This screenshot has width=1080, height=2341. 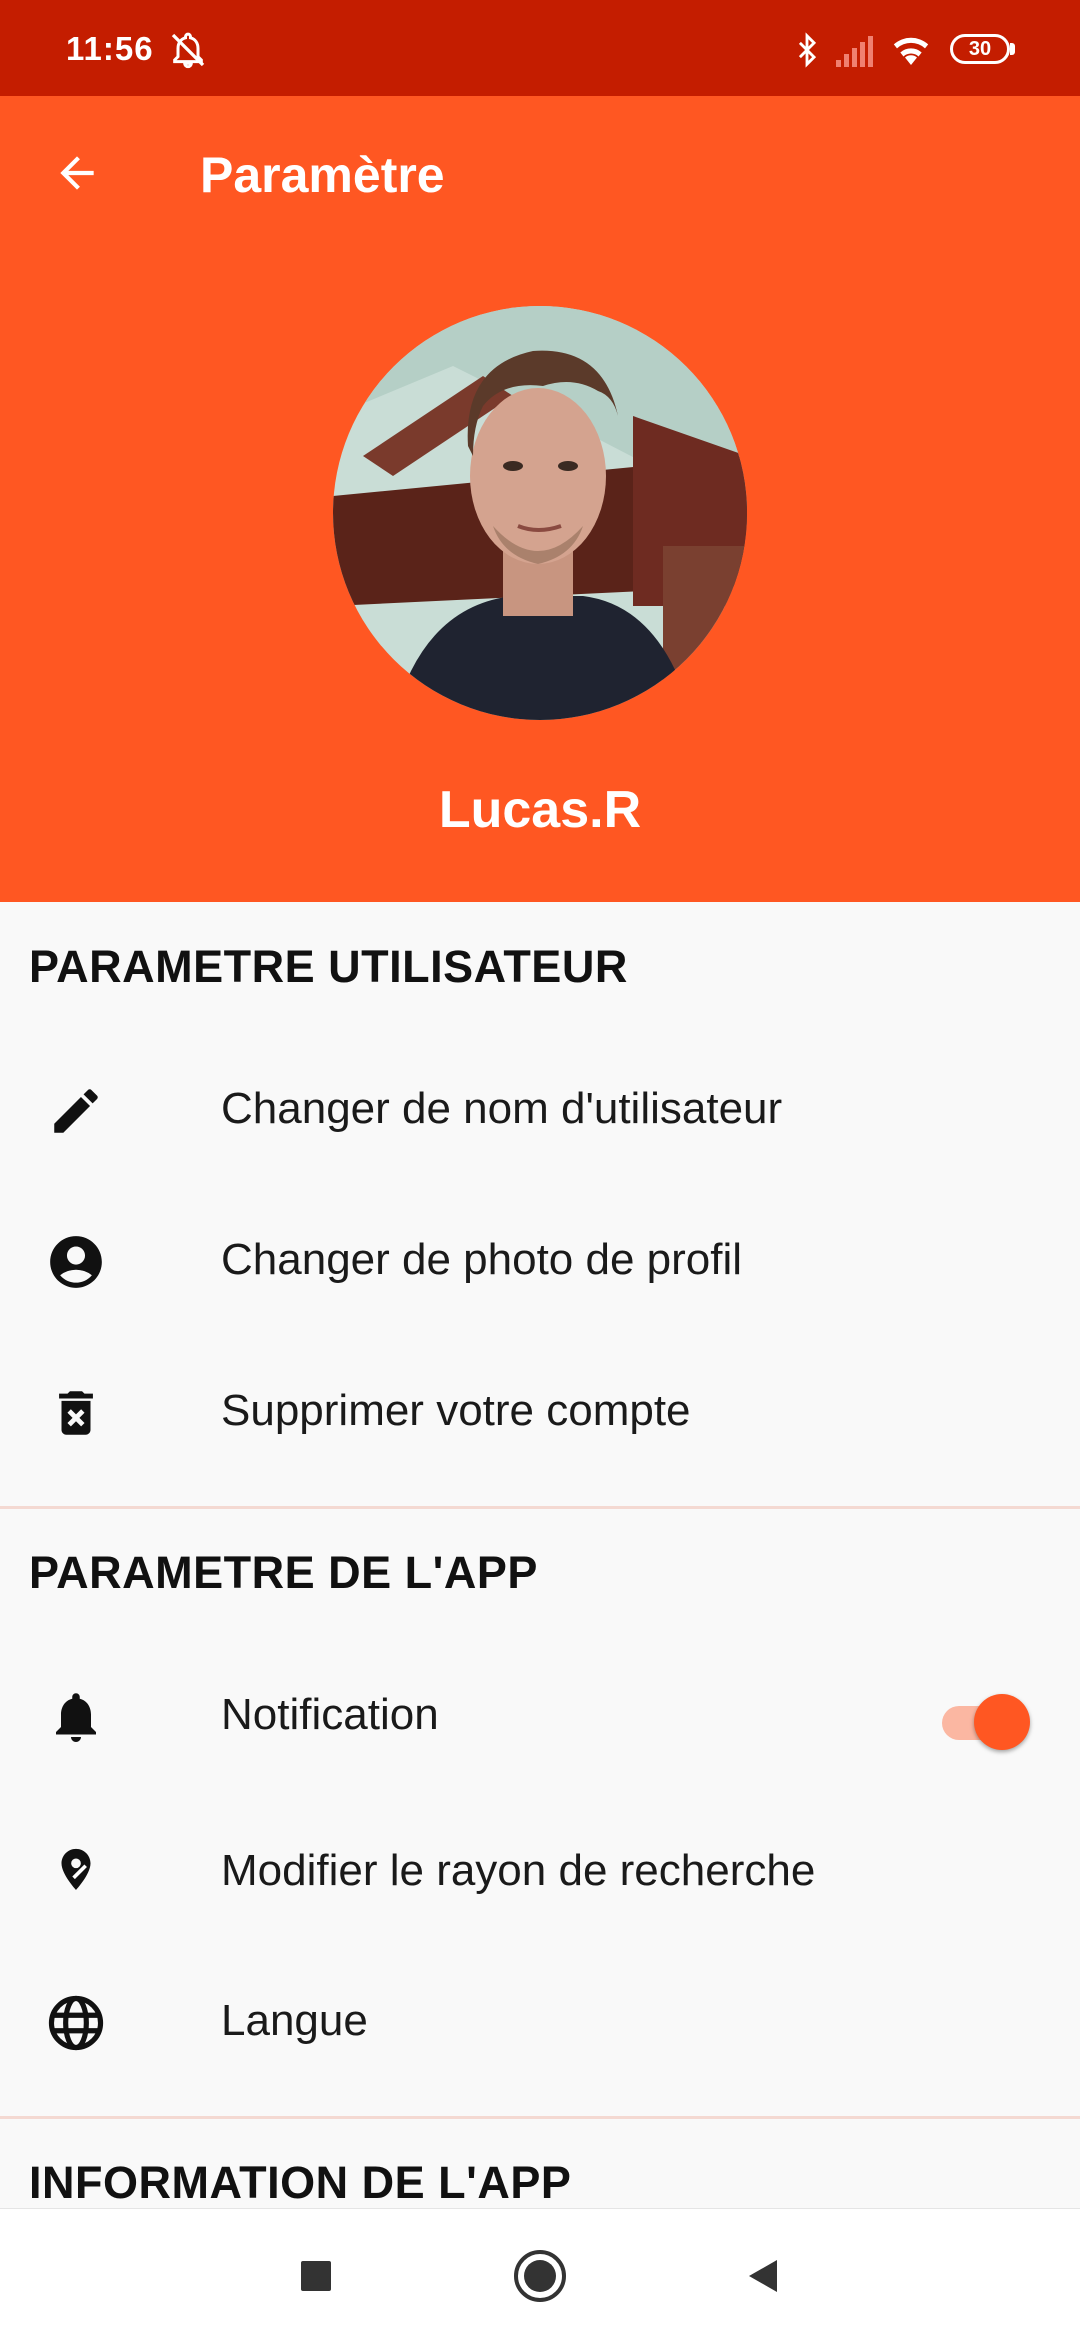 I want to click on change-username-label: Changer de nom d'utilisateur, so click(x=502, y=1108).